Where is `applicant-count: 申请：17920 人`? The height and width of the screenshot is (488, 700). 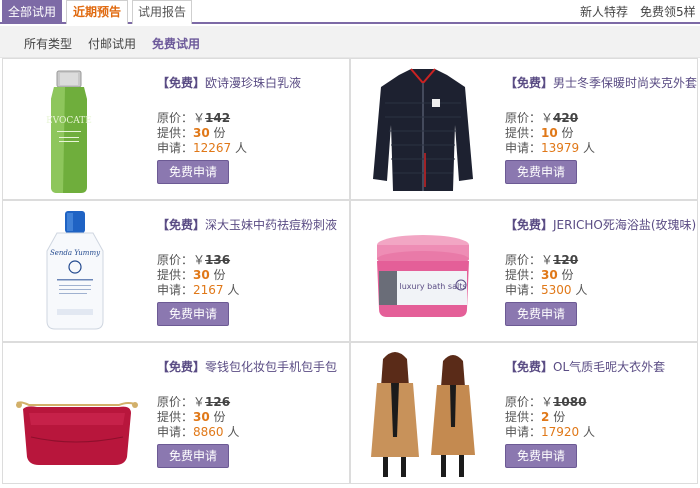 applicant-count: 申请：17920 人 is located at coordinates (550, 432).